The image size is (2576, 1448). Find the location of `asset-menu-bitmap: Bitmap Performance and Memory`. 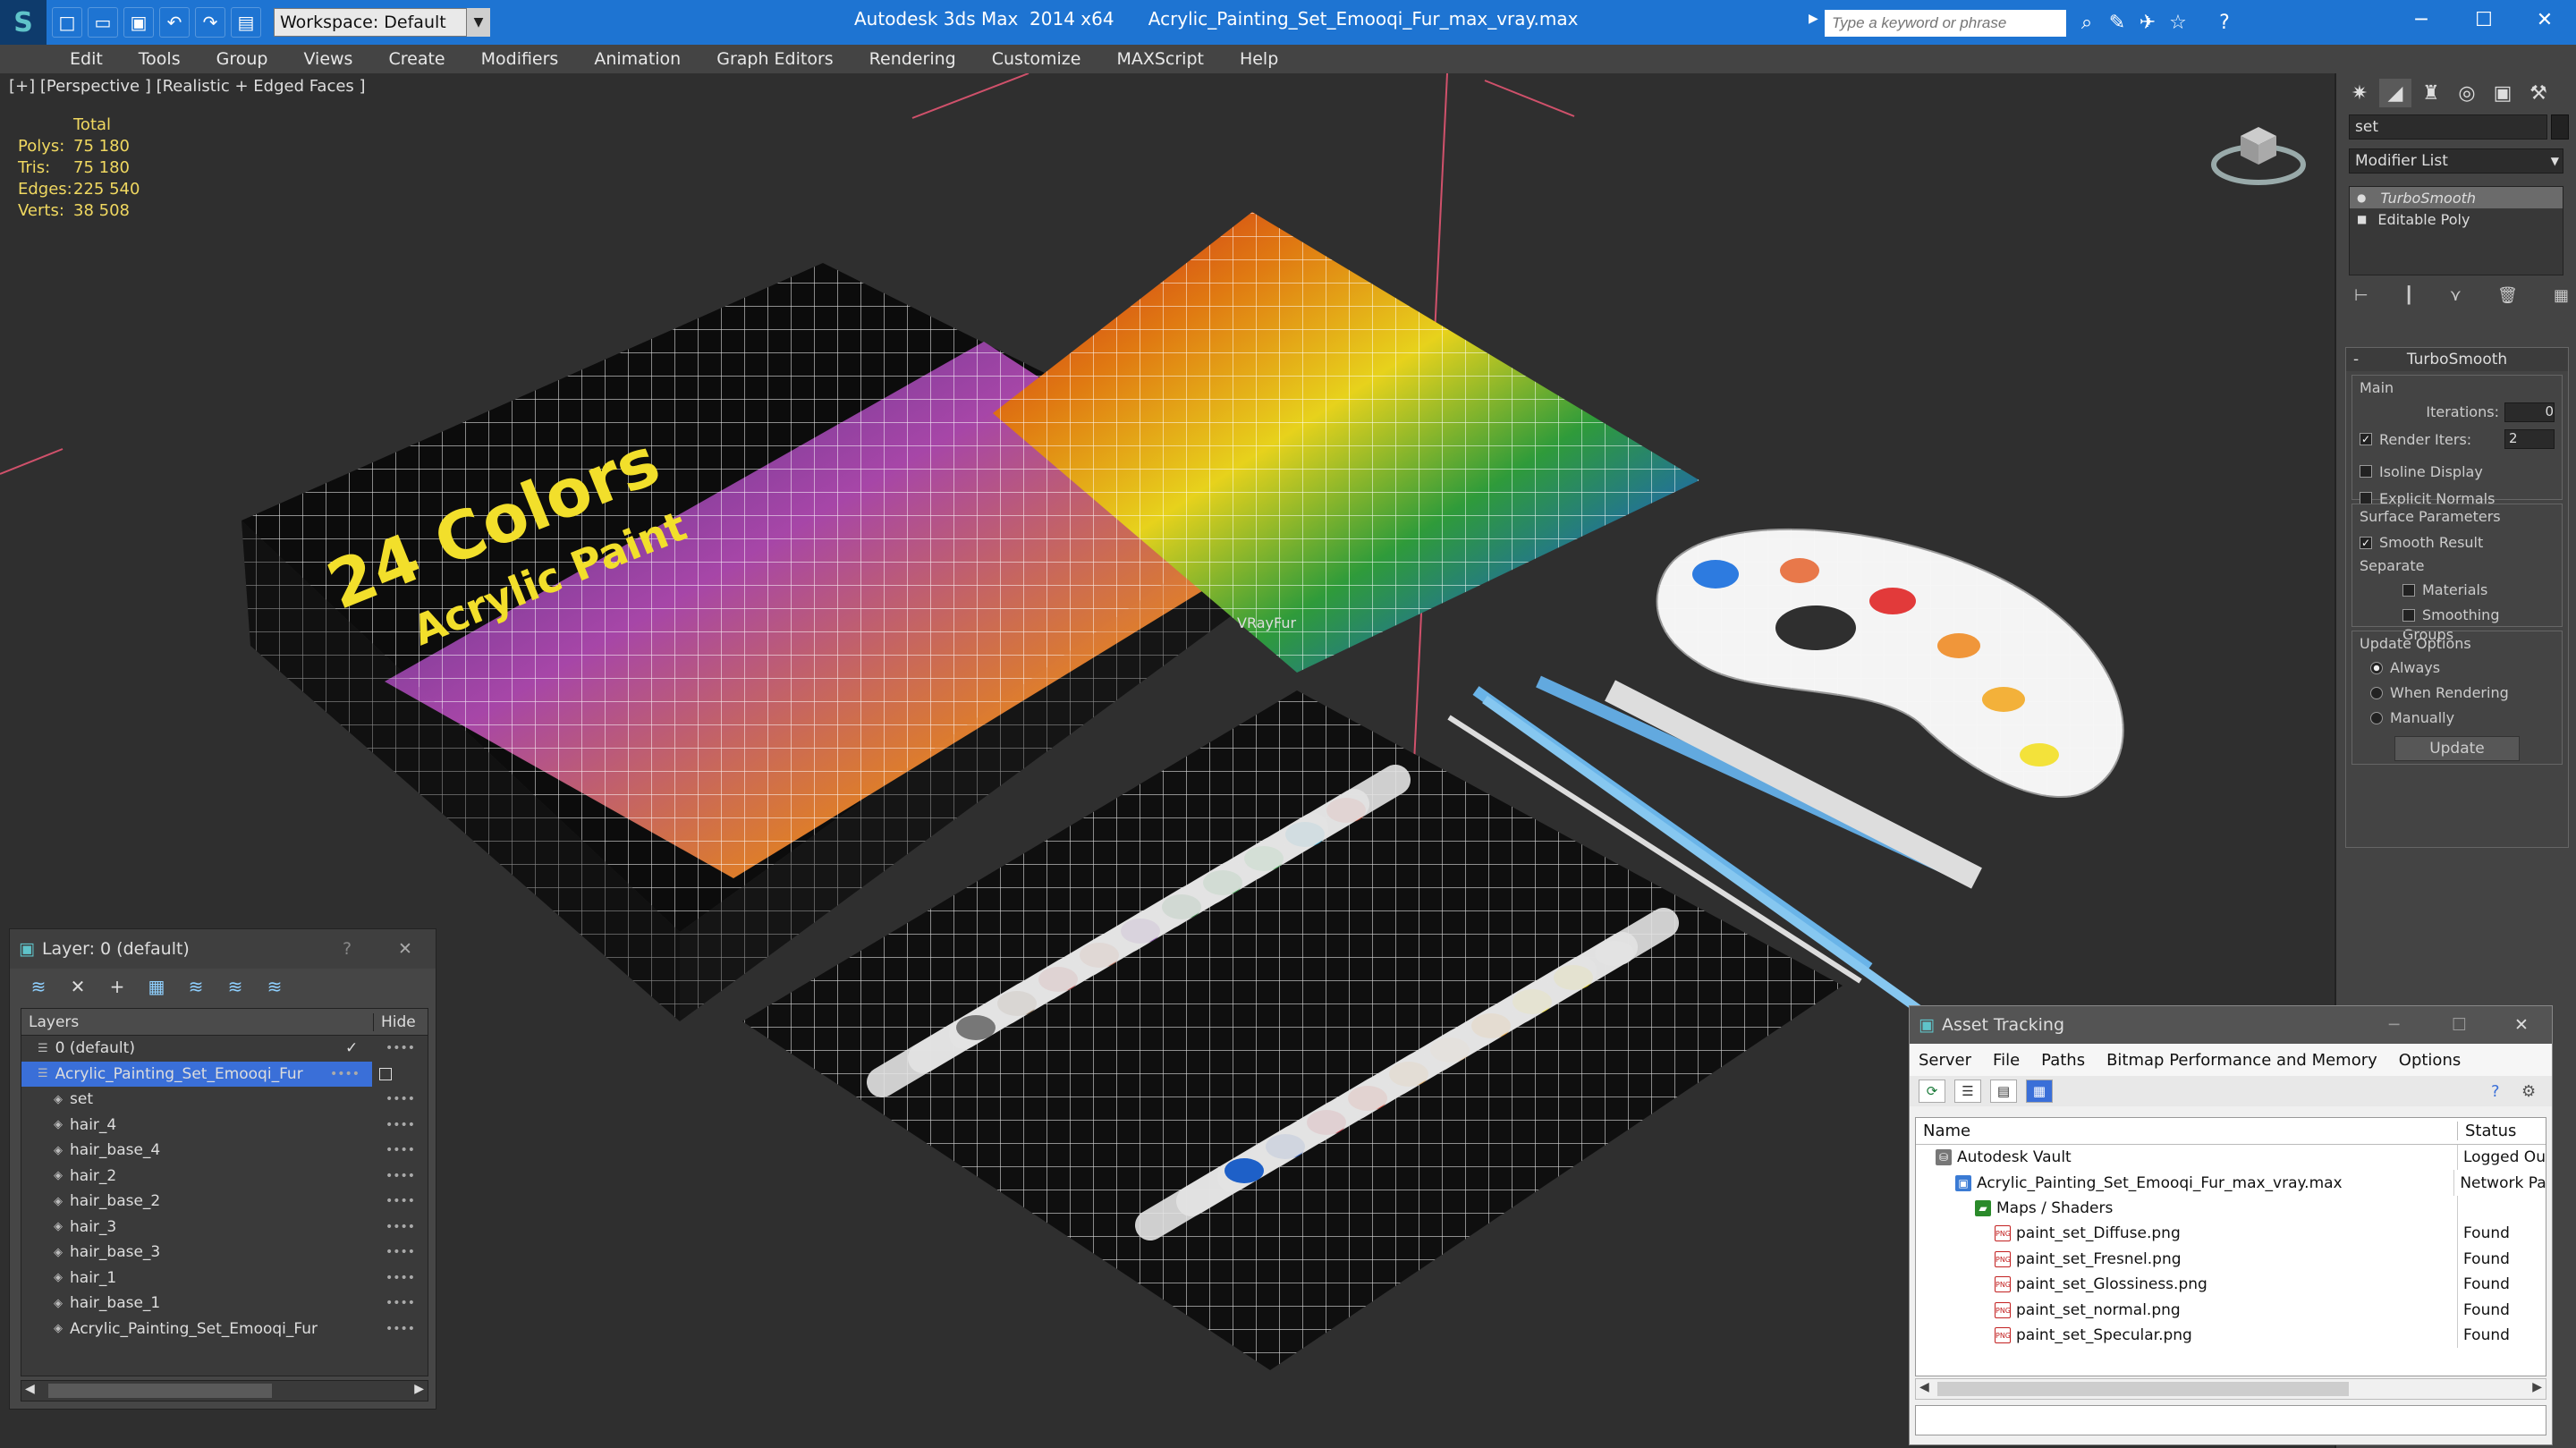

asset-menu-bitmap: Bitmap Performance and Memory is located at coordinates (2241, 1060).